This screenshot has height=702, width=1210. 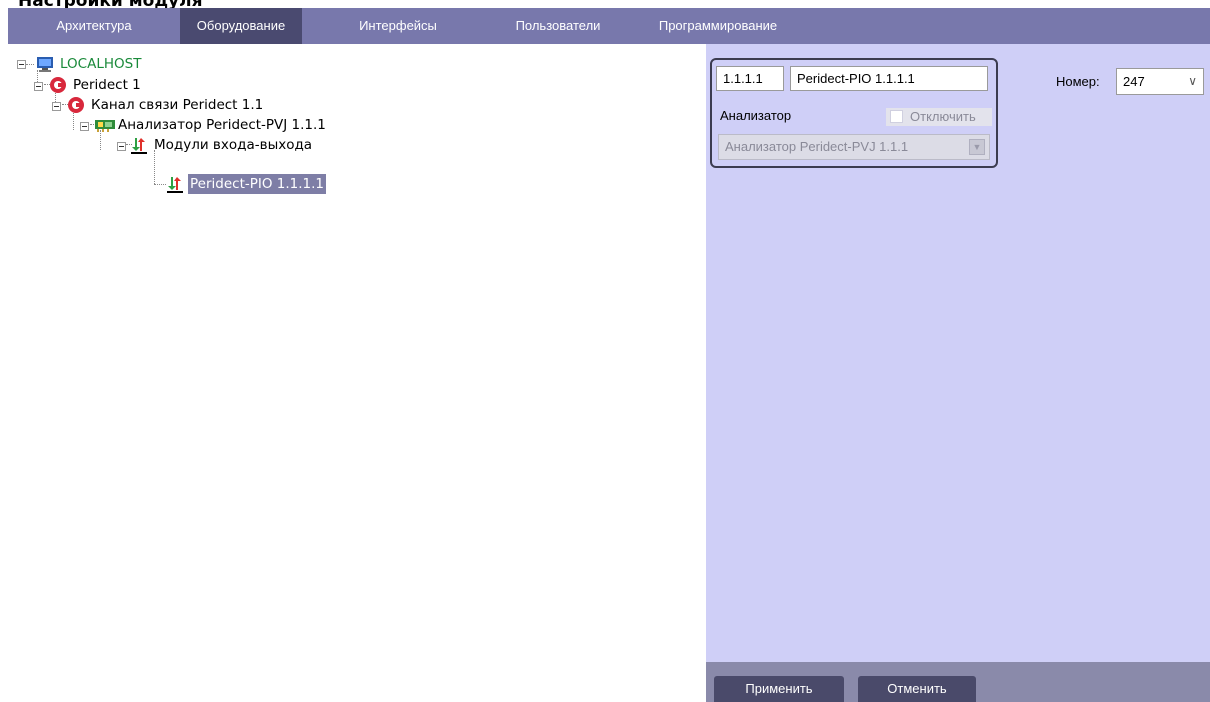 I want to click on number-select: 247 ∨, so click(x=1160, y=81).